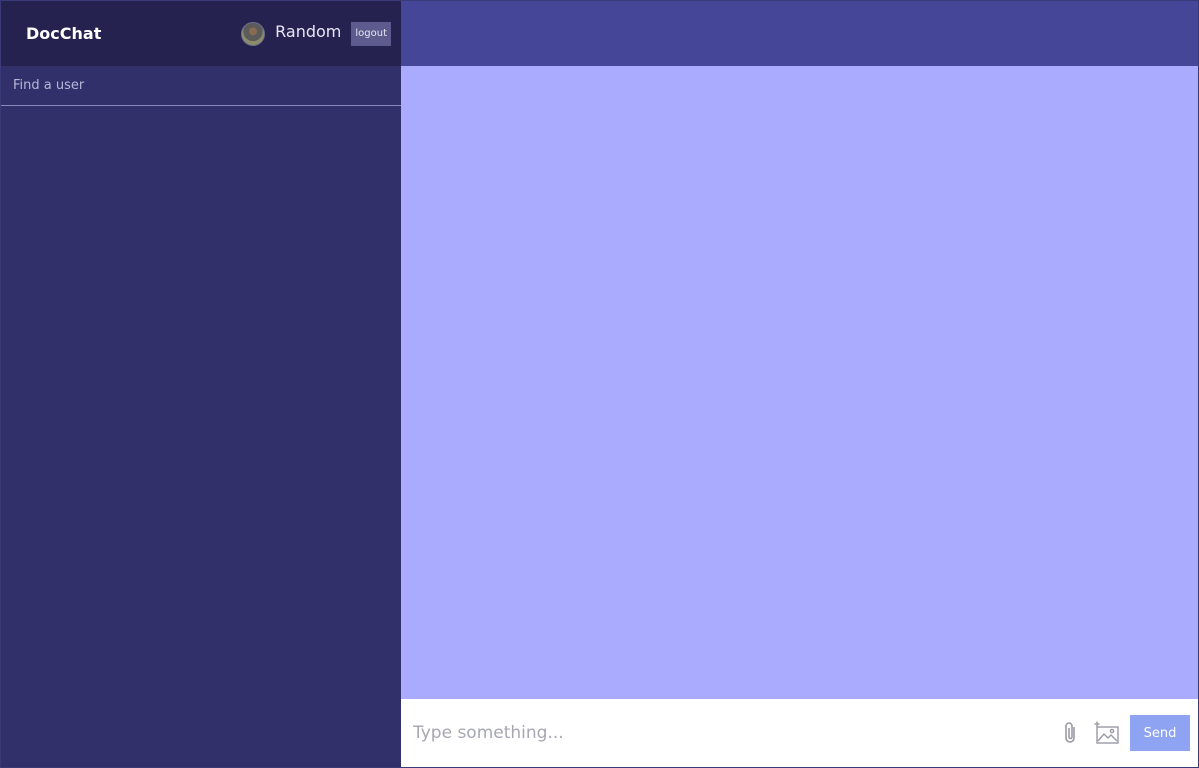 The height and width of the screenshot is (768, 1199). What do you see at coordinates (1107, 733) in the screenshot?
I see `add-image-icon` at bounding box center [1107, 733].